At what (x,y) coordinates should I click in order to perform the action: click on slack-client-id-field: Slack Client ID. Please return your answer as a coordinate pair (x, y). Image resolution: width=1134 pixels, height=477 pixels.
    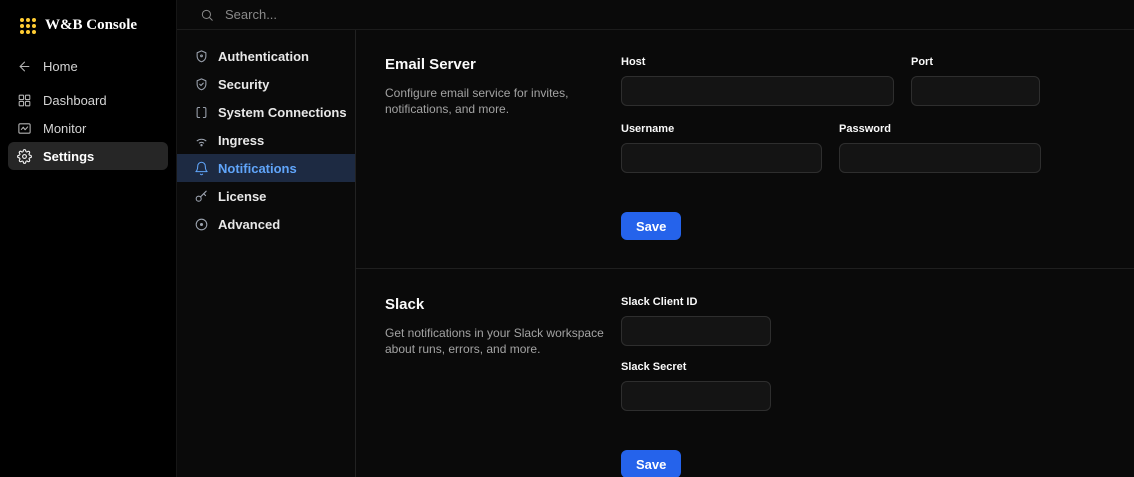
    Looking at the image, I should click on (696, 321).